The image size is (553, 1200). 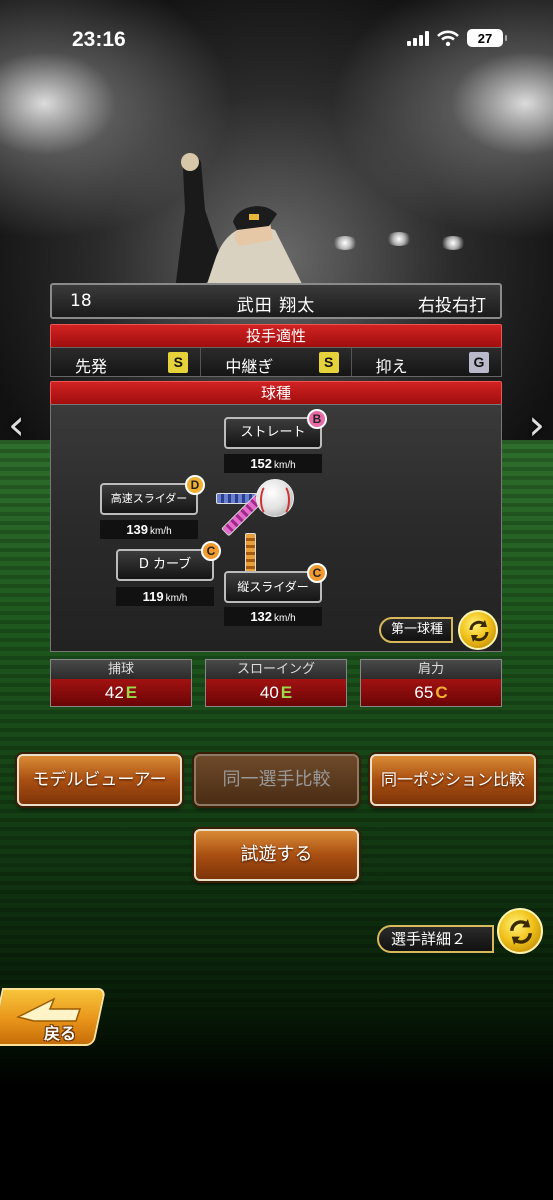 What do you see at coordinates (487, 38) in the screenshot?
I see `battery-icon: 27` at bounding box center [487, 38].